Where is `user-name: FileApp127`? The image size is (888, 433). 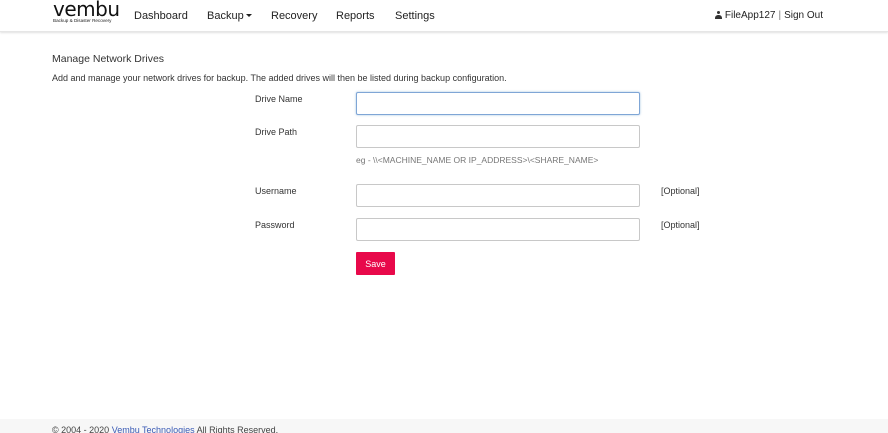
user-name: FileApp127 is located at coordinates (750, 15).